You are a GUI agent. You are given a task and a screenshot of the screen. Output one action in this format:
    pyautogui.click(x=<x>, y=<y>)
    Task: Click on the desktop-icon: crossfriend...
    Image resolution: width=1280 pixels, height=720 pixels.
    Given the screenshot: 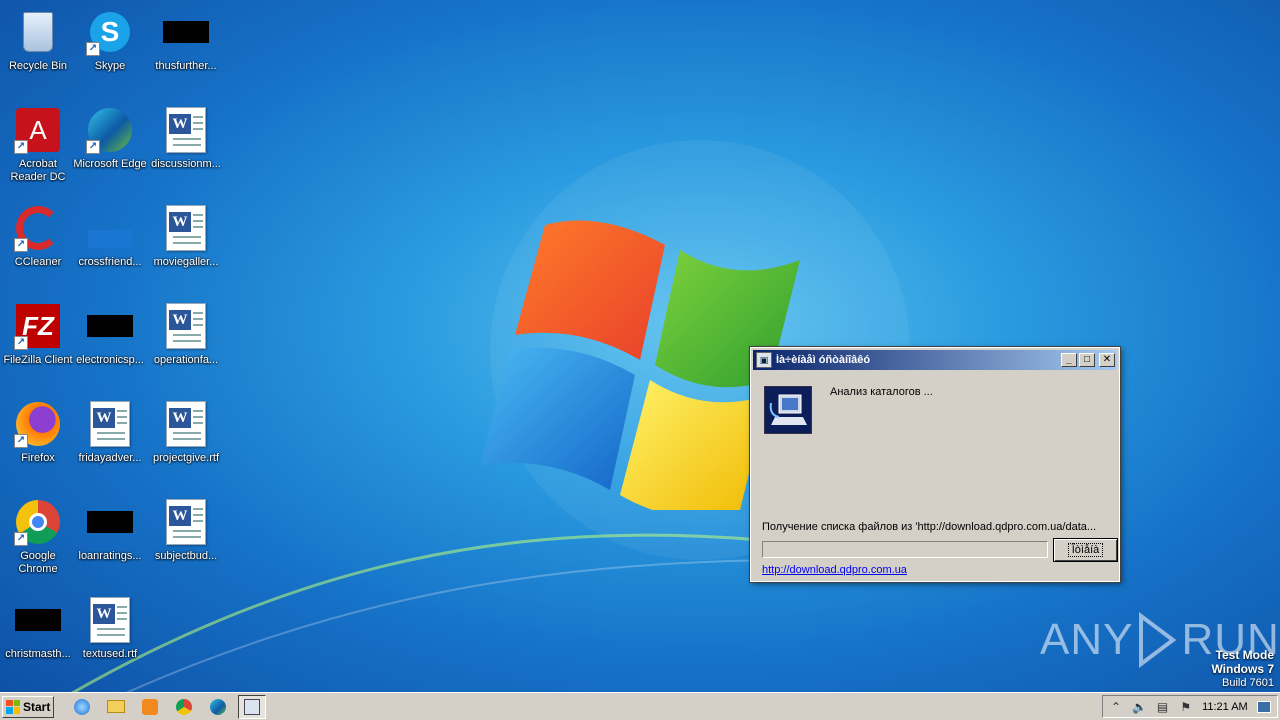 What is the action you would take?
    pyautogui.click(x=110, y=244)
    